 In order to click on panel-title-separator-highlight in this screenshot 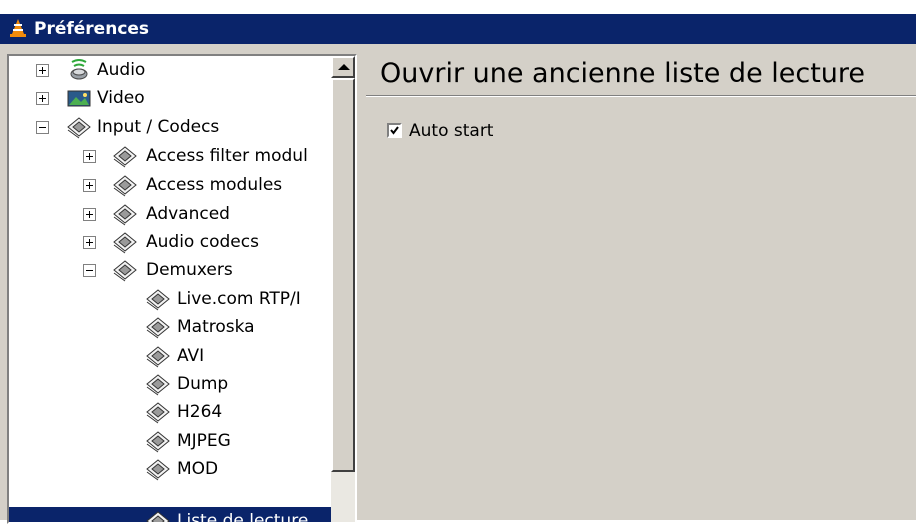, I will do `click(641, 96)`.